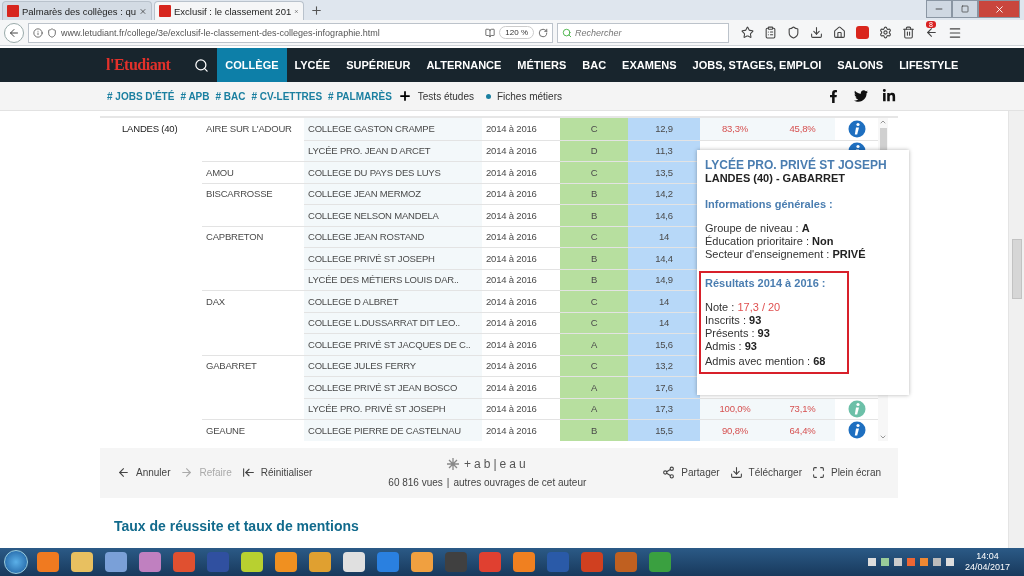  What do you see at coordinates (287, 96) in the screenshot?
I see `hashtag-link: # CV-LETTRES` at bounding box center [287, 96].